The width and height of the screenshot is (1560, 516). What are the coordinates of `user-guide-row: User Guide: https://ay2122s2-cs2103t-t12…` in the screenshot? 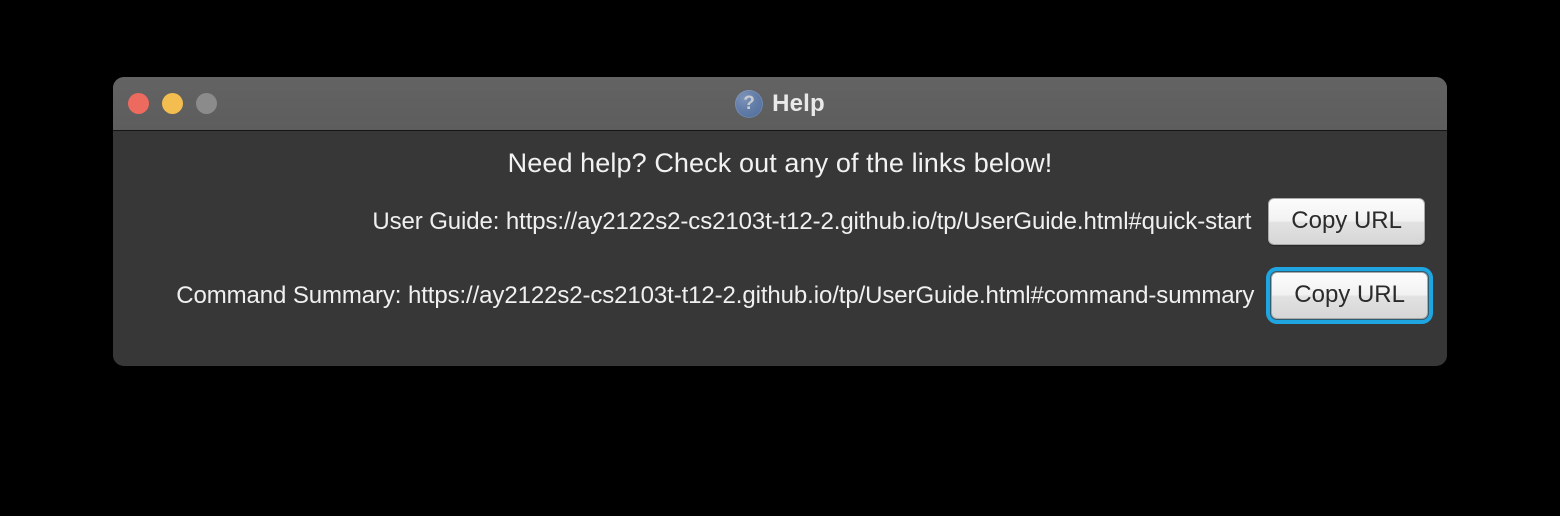 It's located at (780, 221).